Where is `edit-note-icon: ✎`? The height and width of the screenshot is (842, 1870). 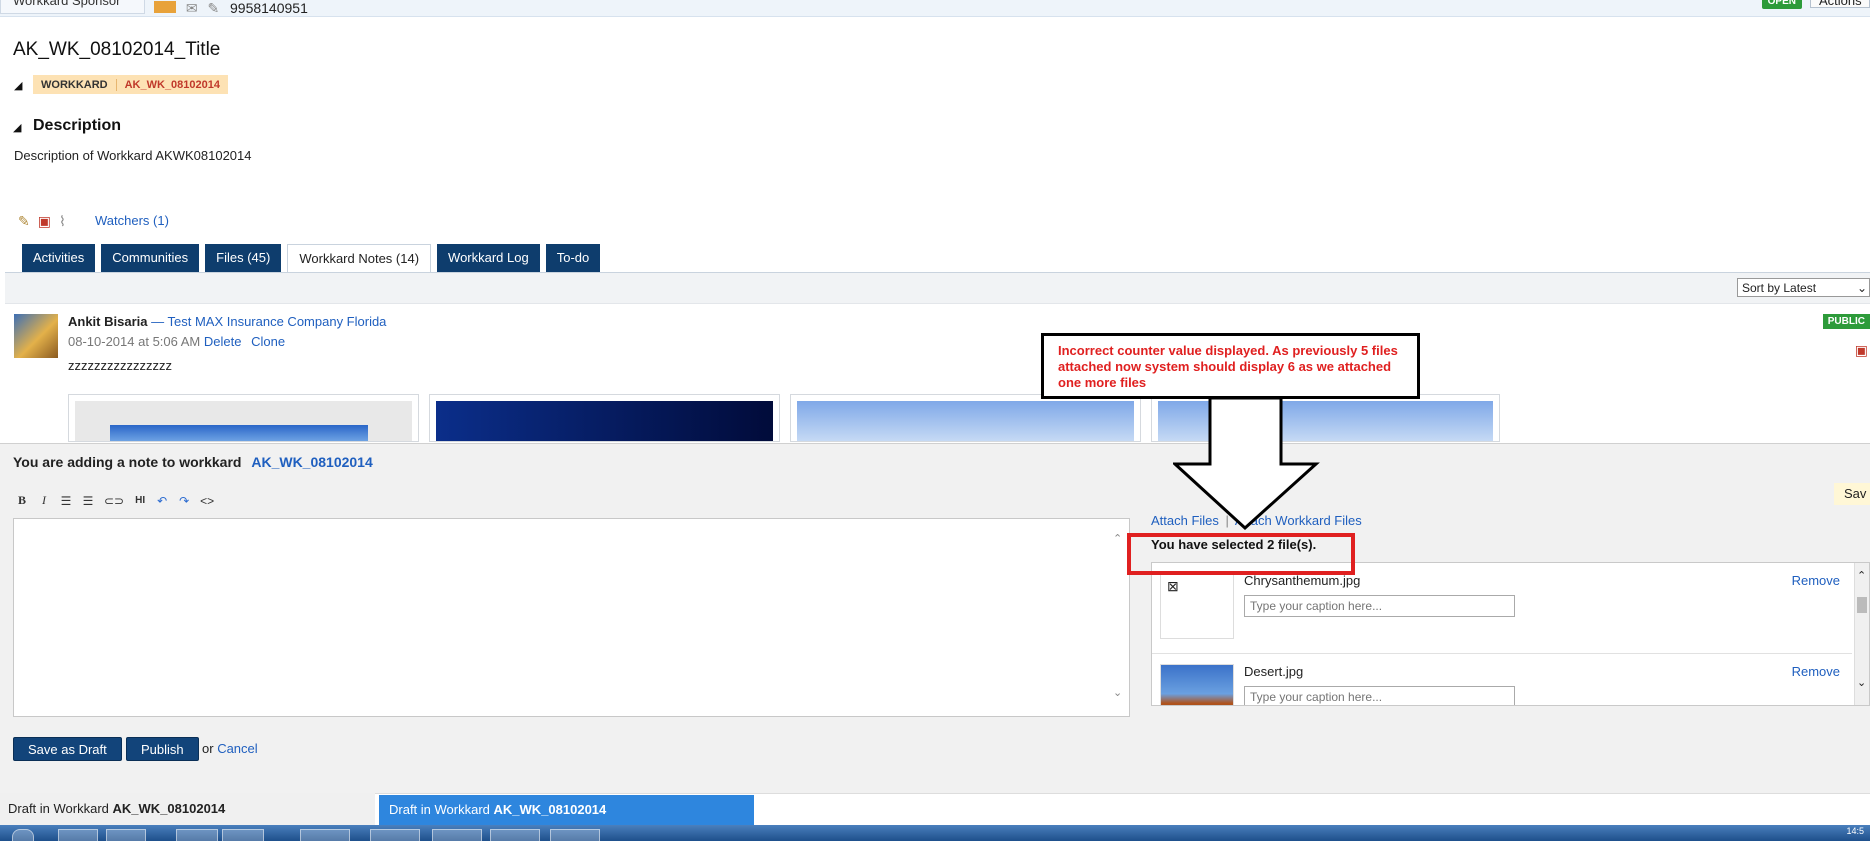 edit-note-icon: ✎ is located at coordinates (24, 221).